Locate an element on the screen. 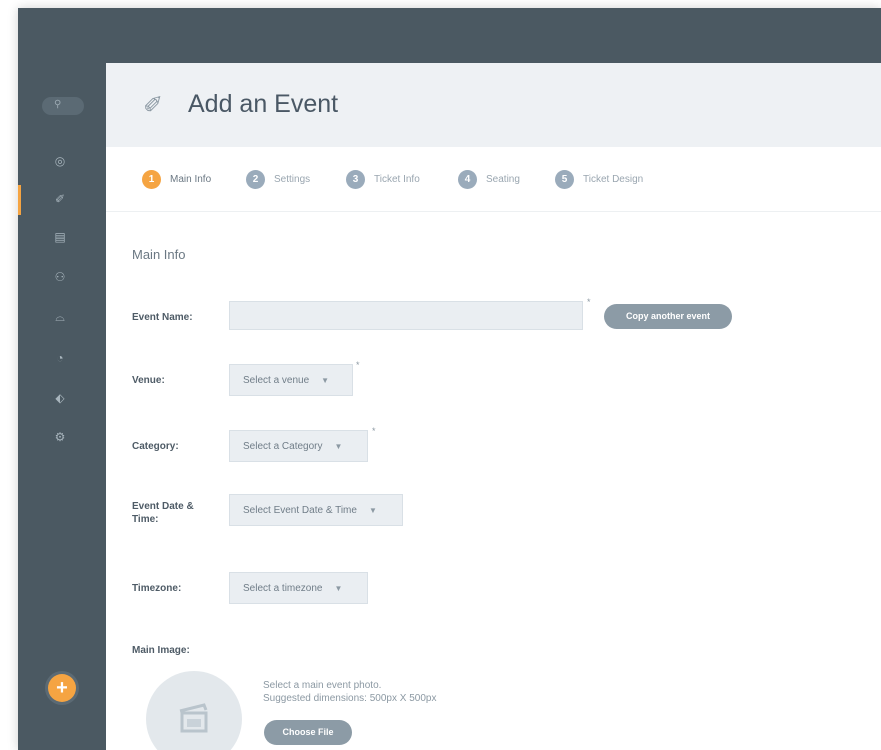  page-title: Add an Event is located at coordinates (263, 104).